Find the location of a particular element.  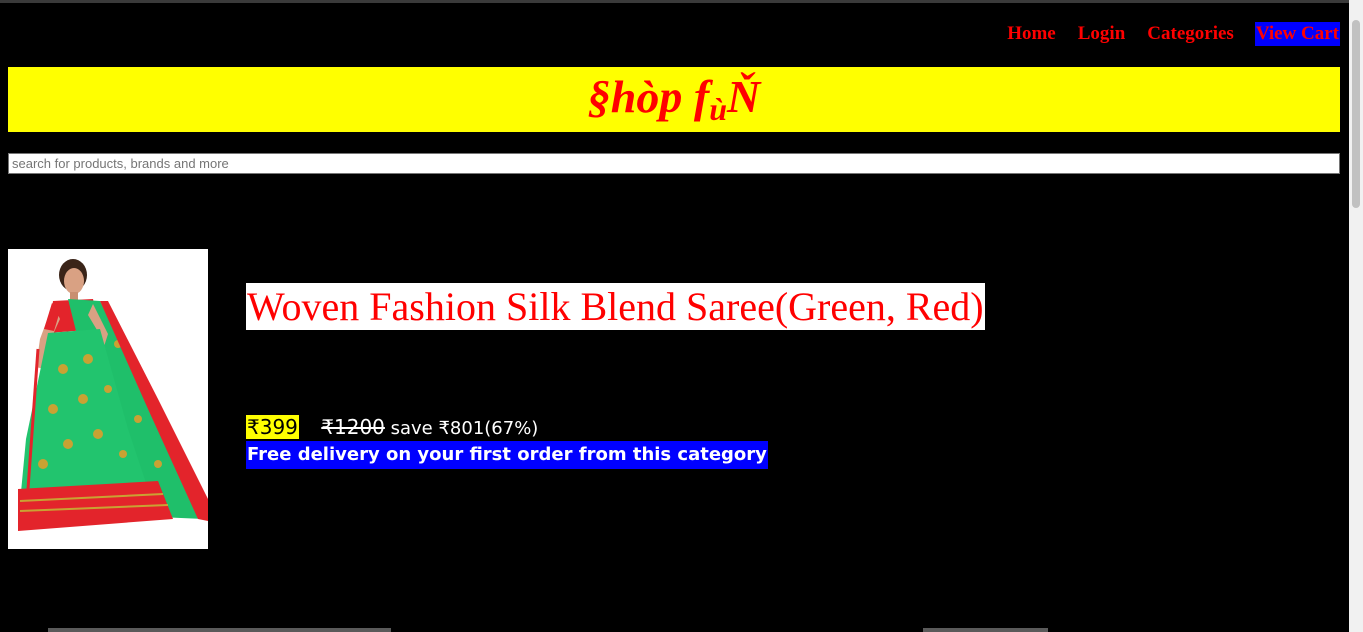

vertical-scrollbar-thumb is located at coordinates (1356, 114).